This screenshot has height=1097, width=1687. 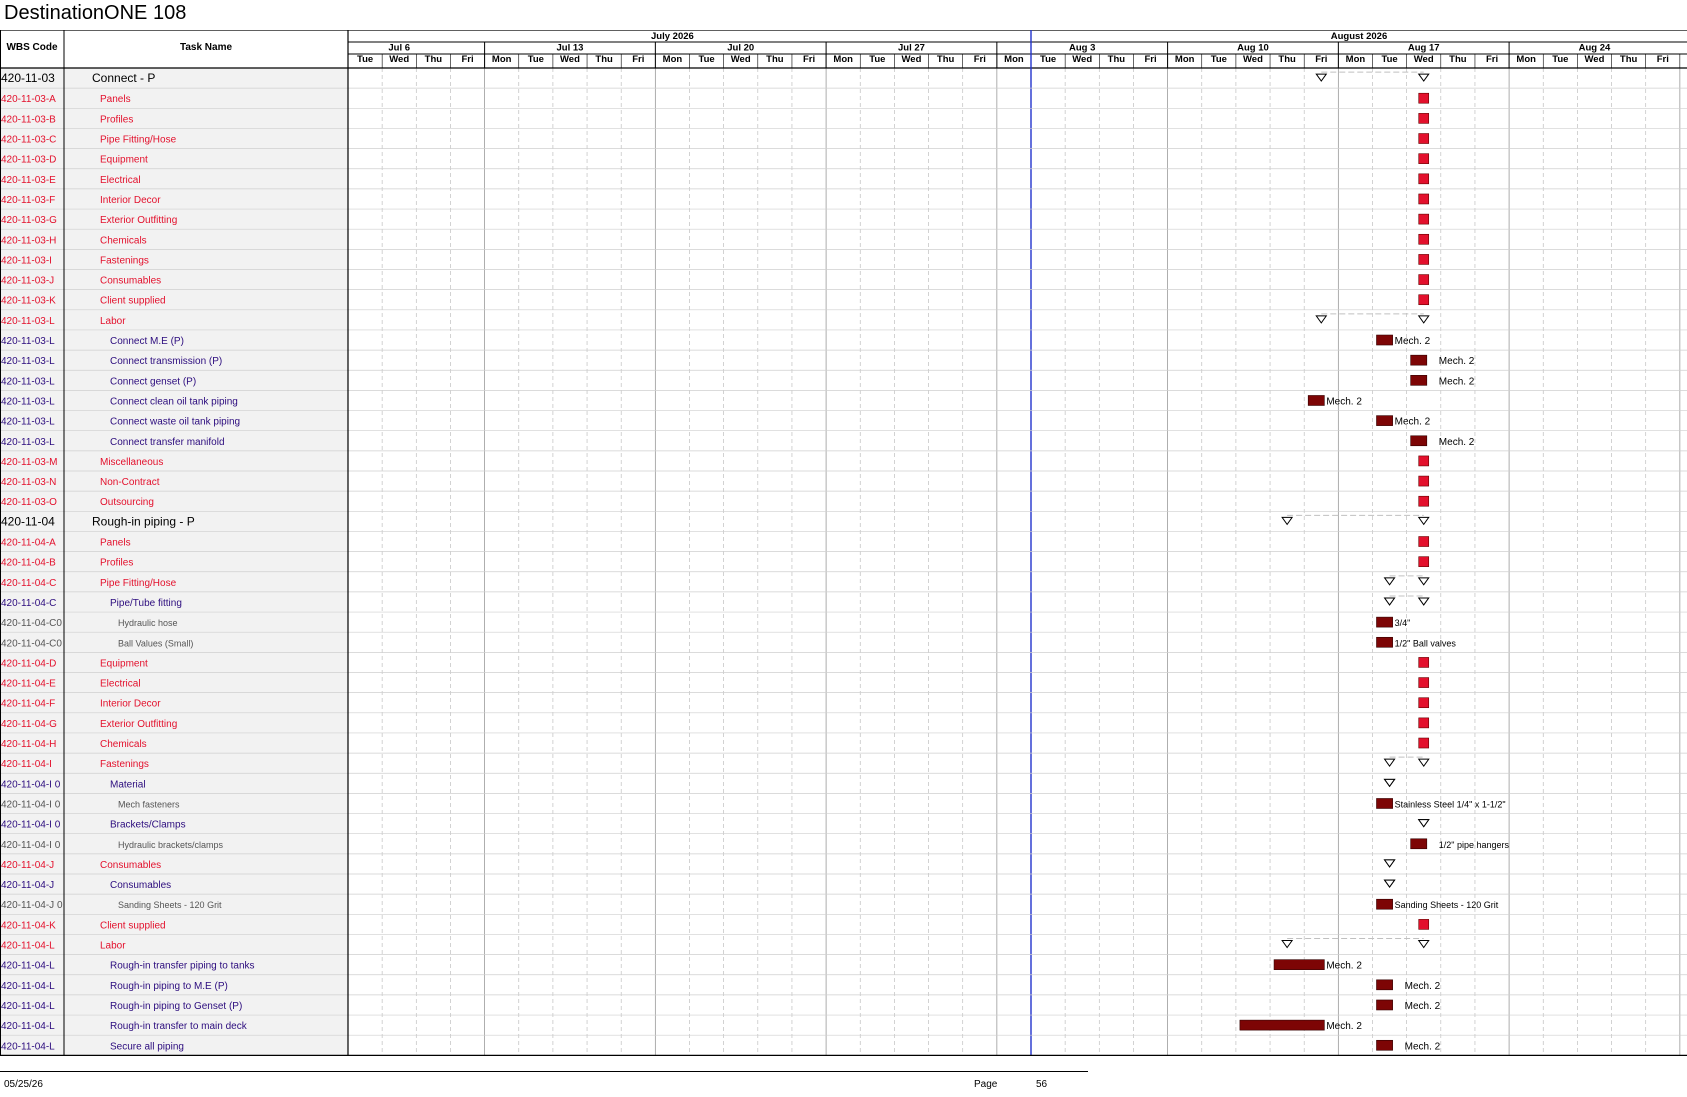 I want to click on row-wbs-code: 420-11-03-O, so click(x=29, y=502).